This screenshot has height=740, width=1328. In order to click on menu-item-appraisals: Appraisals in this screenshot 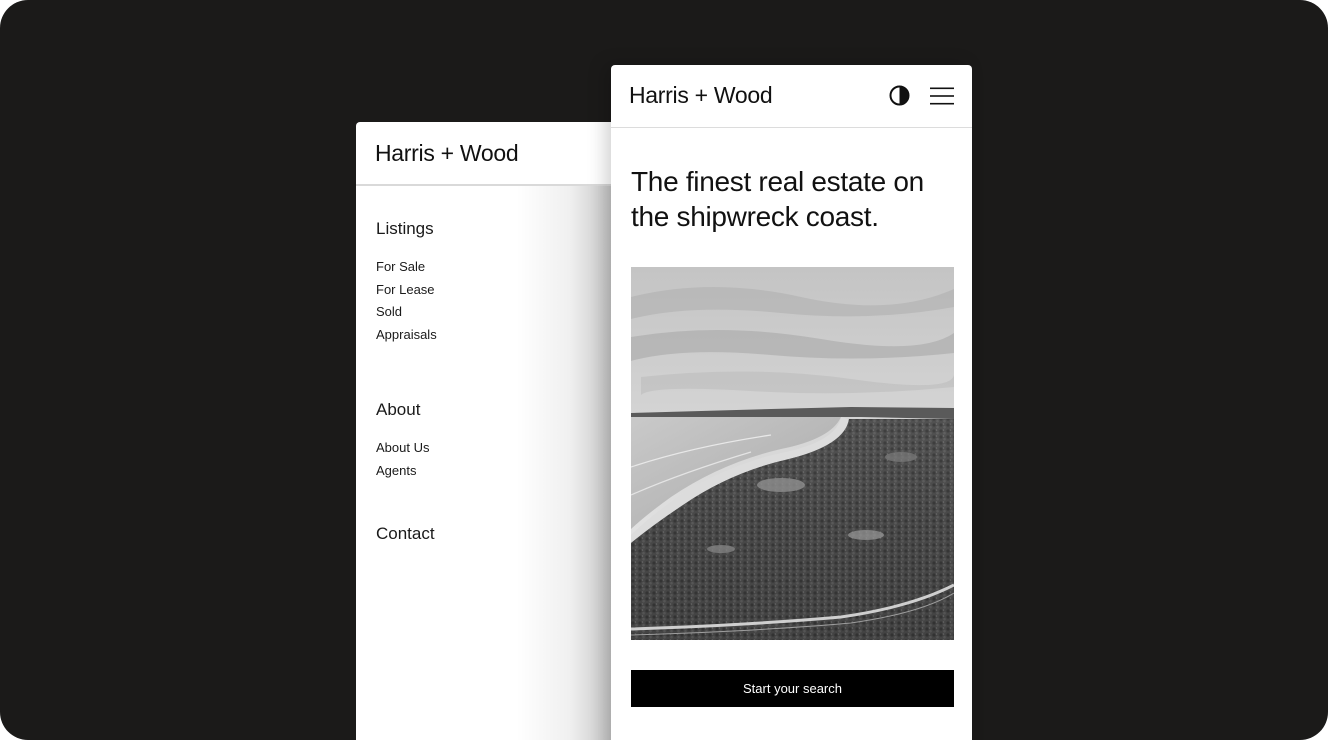, I will do `click(406, 335)`.